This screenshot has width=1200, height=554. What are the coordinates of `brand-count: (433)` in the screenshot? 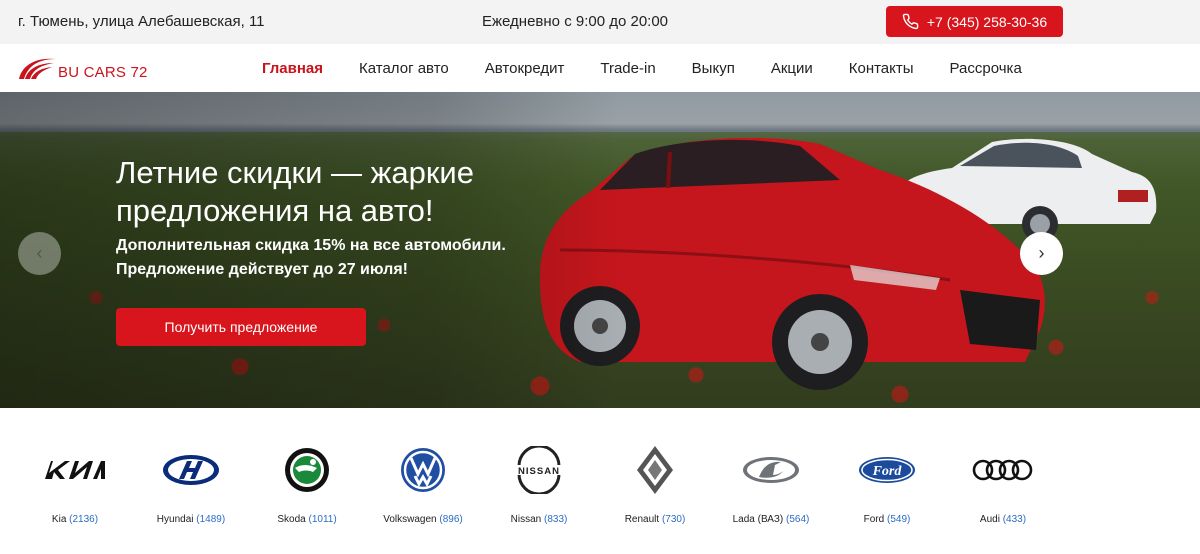 It's located at (1014, 519).